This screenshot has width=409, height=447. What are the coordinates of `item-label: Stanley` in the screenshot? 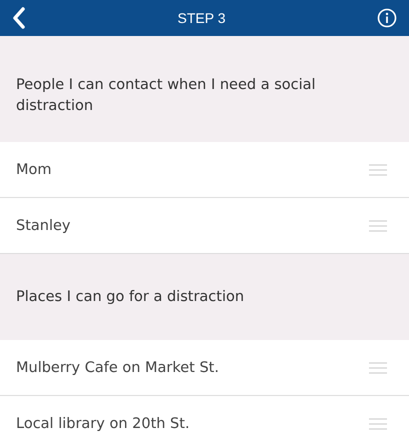 It's located at (43, 226).